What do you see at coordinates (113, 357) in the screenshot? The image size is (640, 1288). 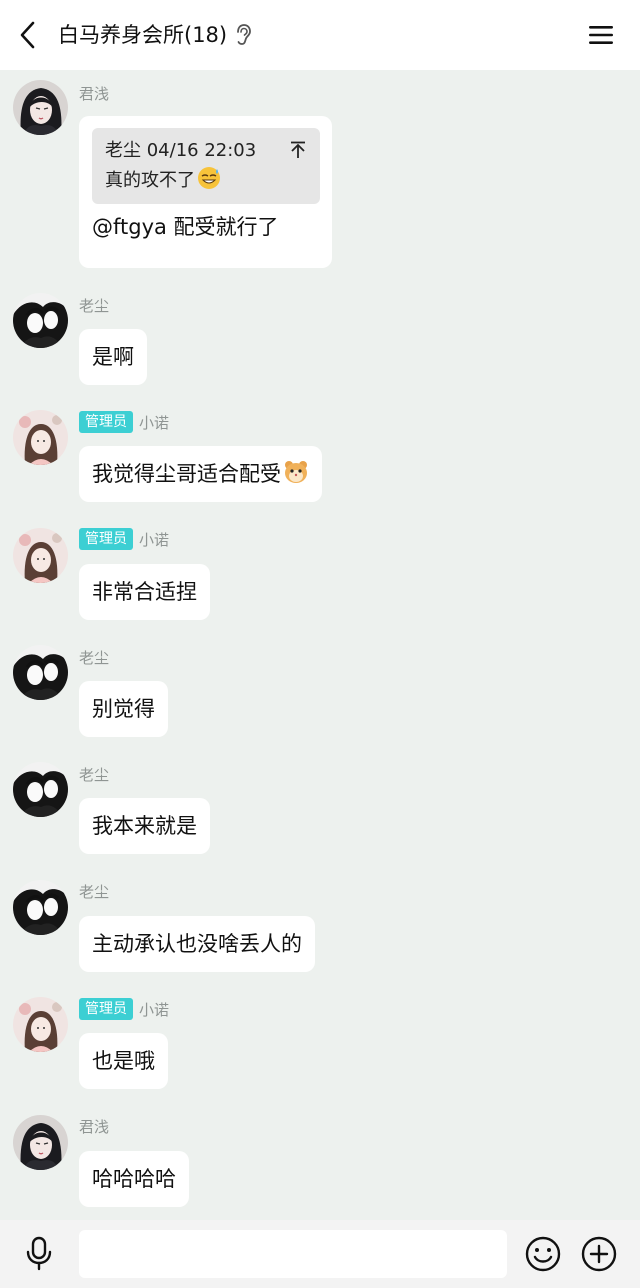 I see `message-bubble: 是啊` at bounding box center [113, 357].